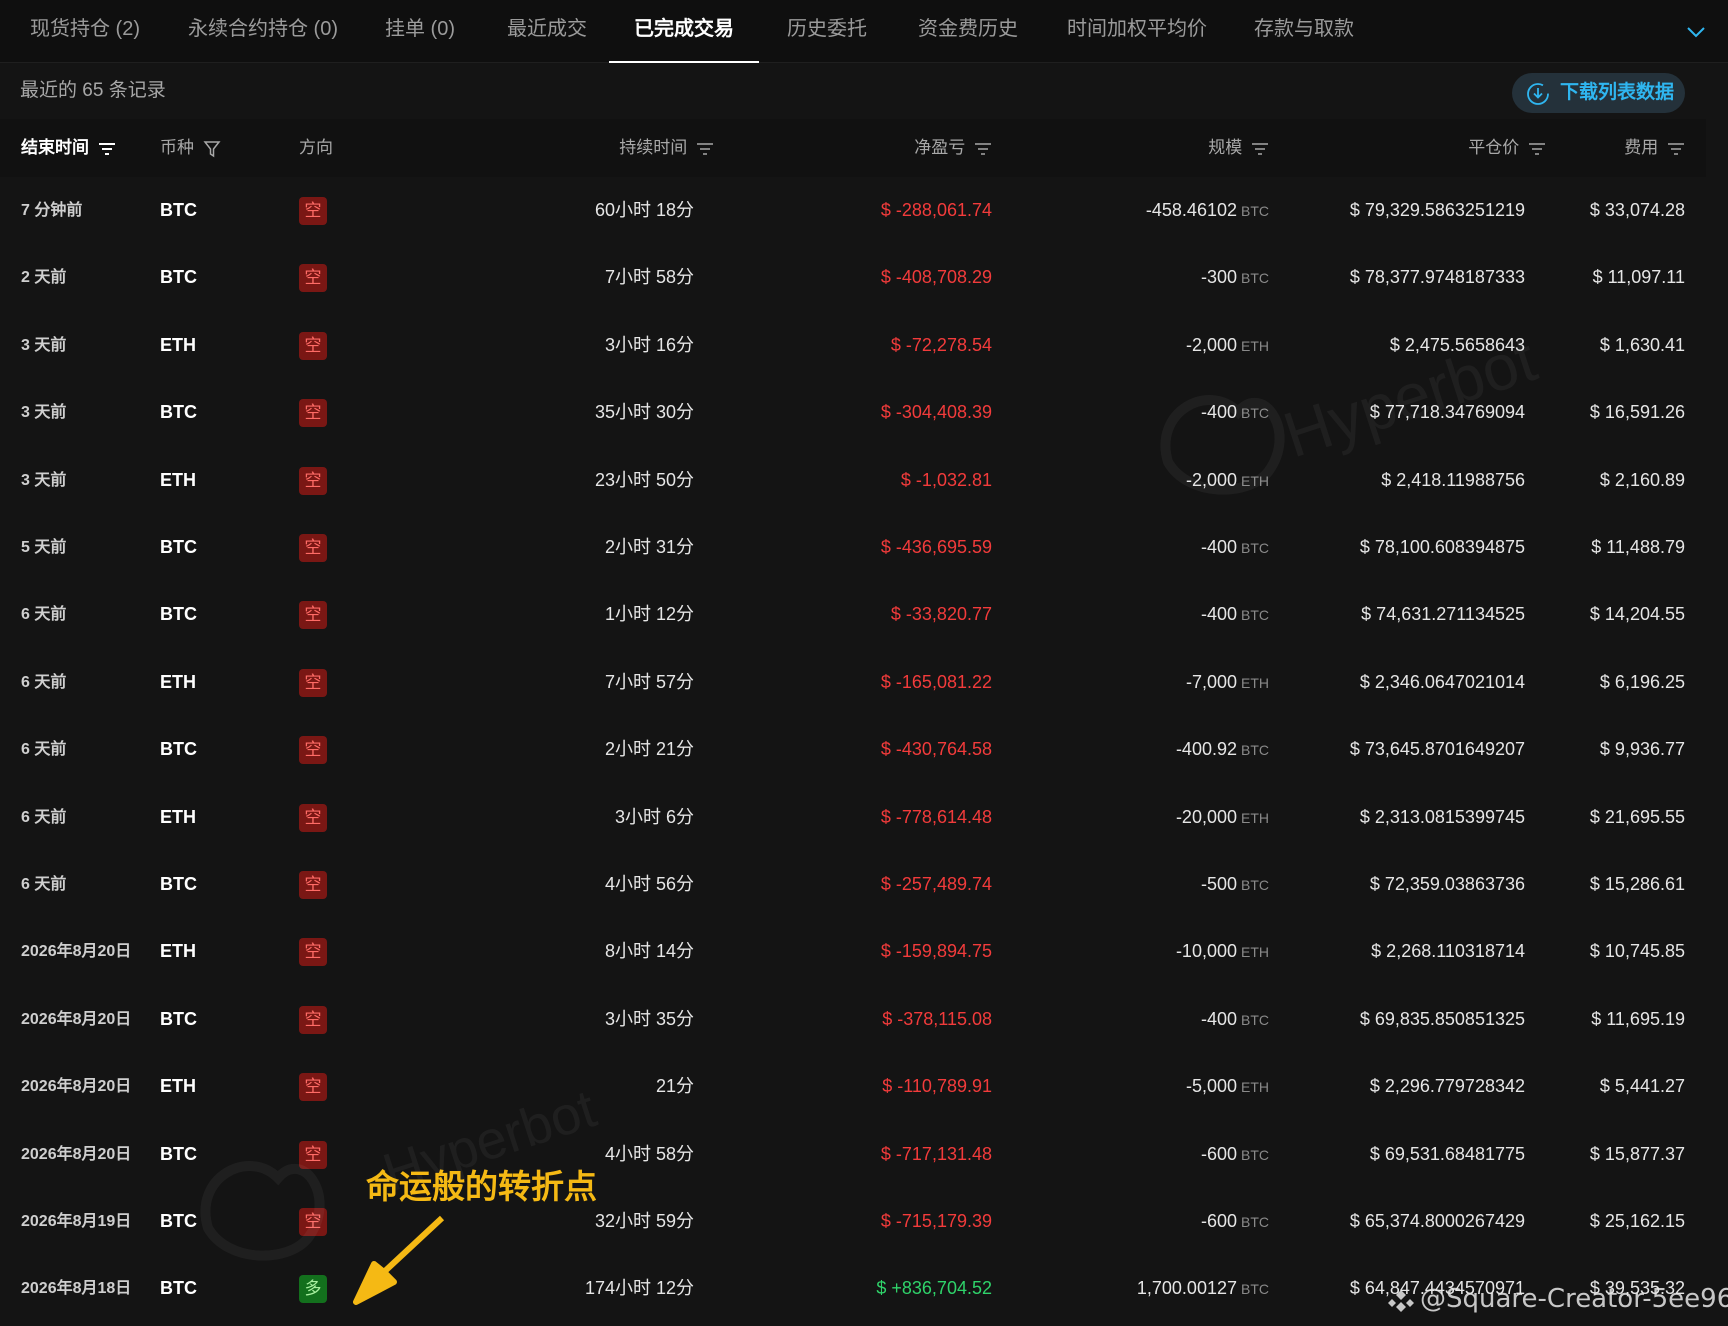 This screenshot has height=1326, width=1728. What do you see at coordinates (1637, 951) in the screenshot?
I see `fee: $ 10,745.85` at bounding box center [1637, 951].